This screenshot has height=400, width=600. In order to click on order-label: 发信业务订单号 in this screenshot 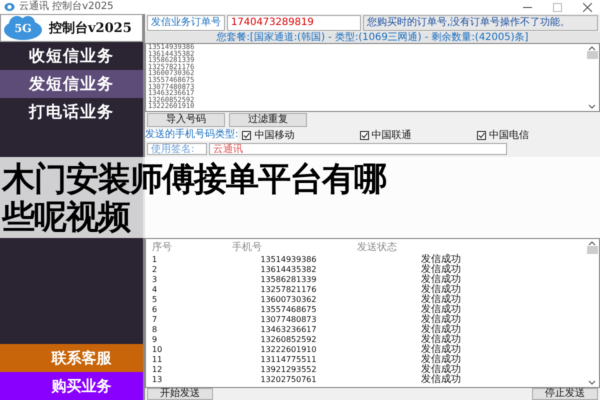, I will do `click(186, 23)`.